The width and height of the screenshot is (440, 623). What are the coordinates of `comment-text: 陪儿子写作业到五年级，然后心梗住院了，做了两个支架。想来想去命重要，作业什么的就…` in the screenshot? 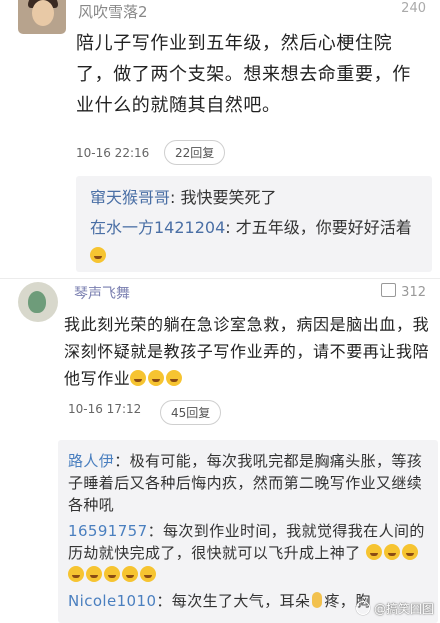 It's located at (243, 74).